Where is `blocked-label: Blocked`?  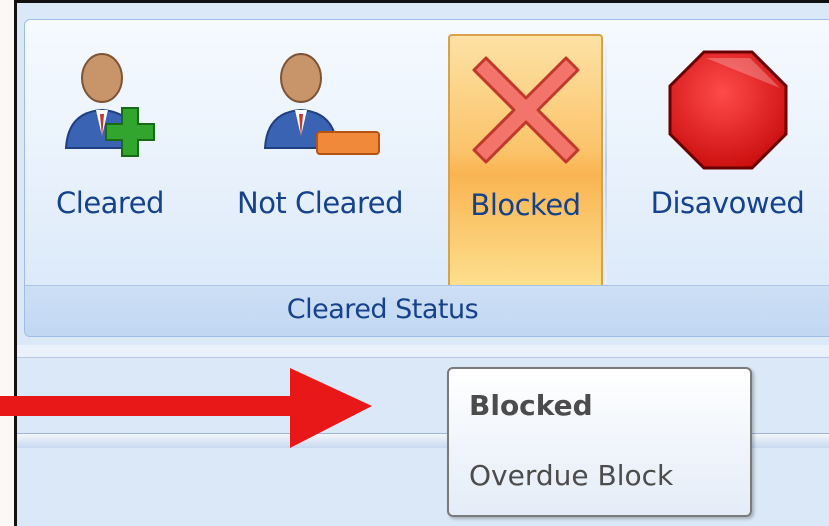 blocked-label: Blocked is located at coordinates (525, 205).